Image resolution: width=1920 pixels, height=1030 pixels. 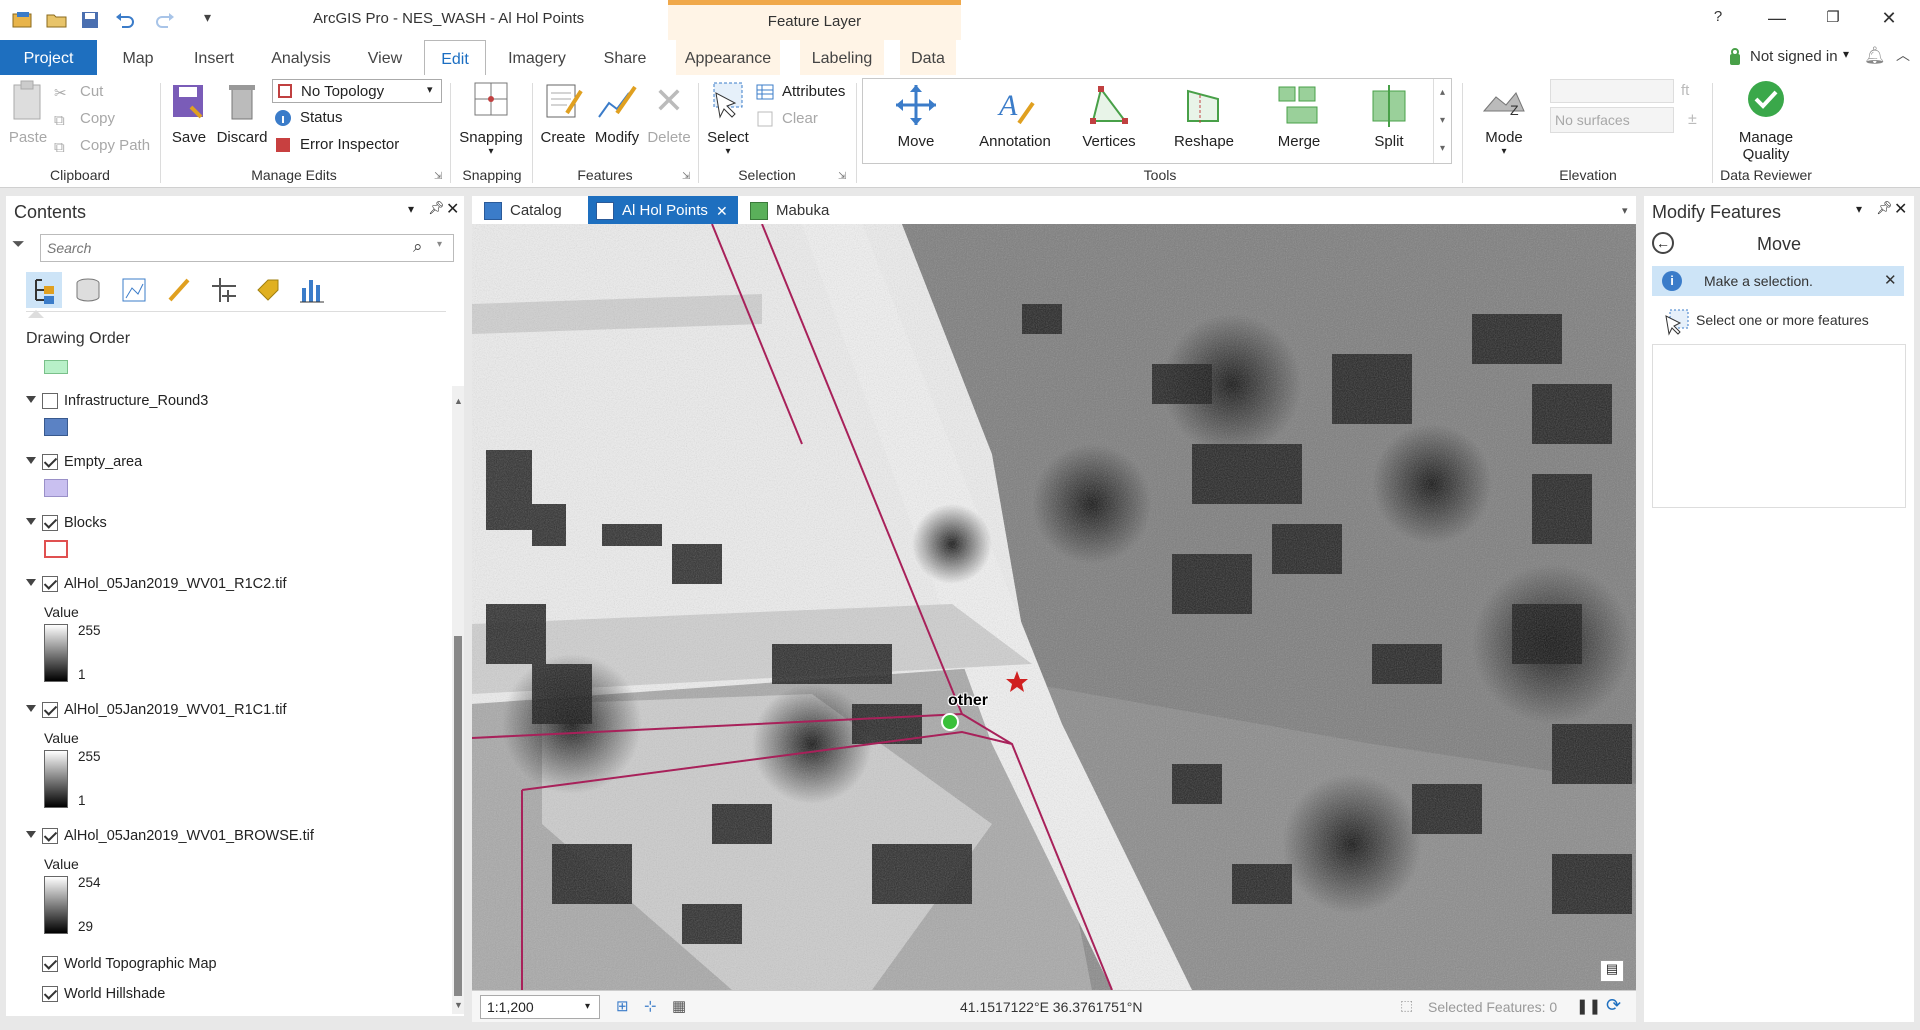 What do you see at coordinates (1619, 91) in the screenshot?
I see `elevation-value-field: ft` at bounding box center [1619, 91].